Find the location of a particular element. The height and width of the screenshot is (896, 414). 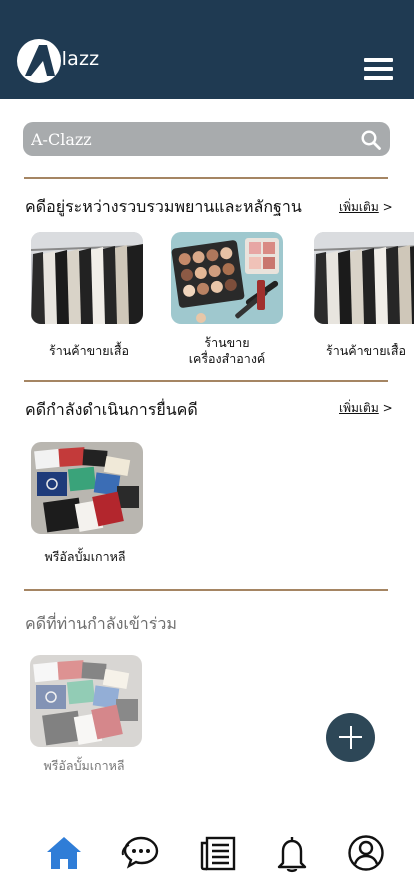

profile-icon is located at coordinates (366, 853).